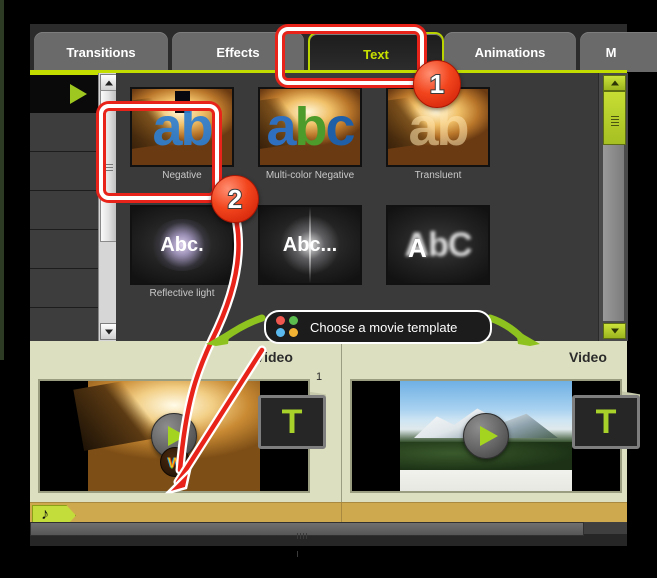 This screenshot has width=657, height=578. I want to click on tab-label: Transitions, so click(101, 52).